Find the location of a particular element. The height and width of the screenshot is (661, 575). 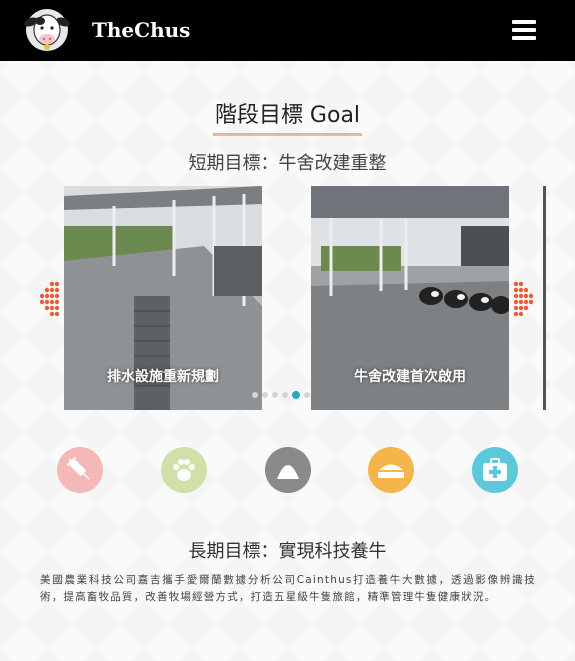

carousel-indicators is located at coordinates (281, 395).